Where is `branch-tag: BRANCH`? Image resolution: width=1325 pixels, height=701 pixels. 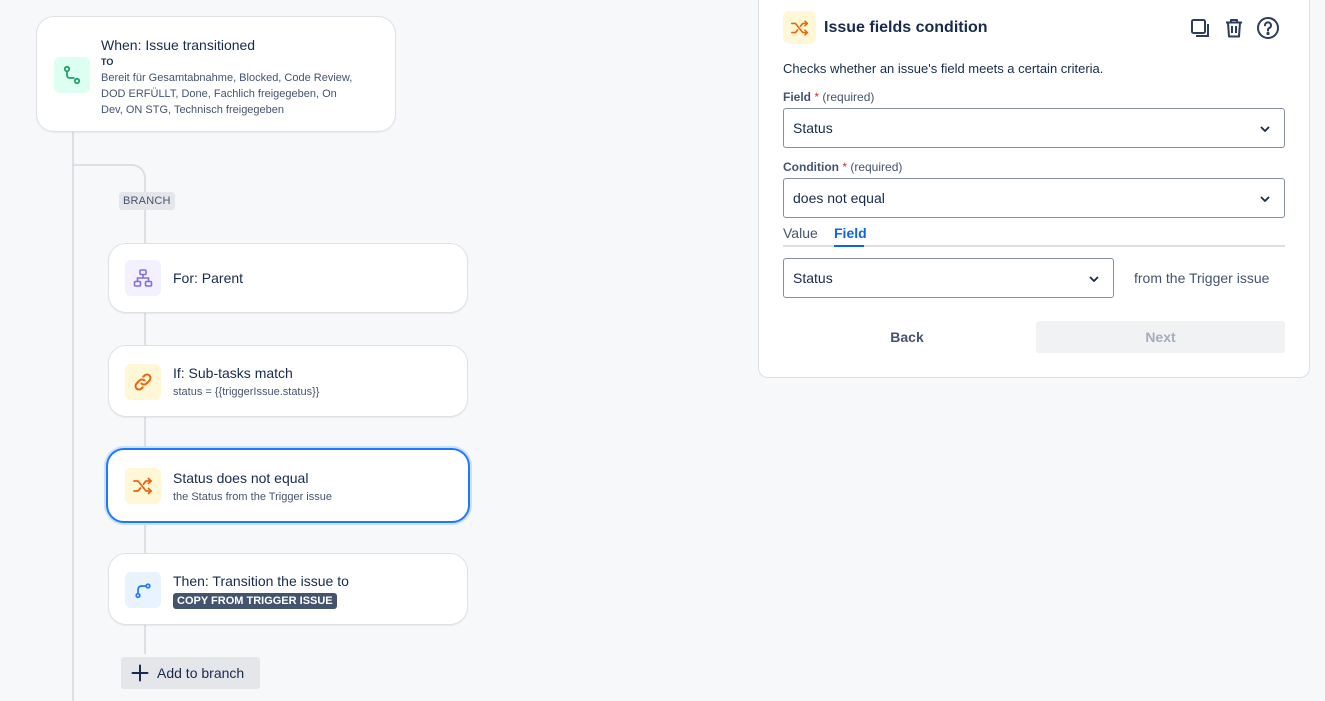 branch-tag: BRANCH is located at coordinates (147, 201).